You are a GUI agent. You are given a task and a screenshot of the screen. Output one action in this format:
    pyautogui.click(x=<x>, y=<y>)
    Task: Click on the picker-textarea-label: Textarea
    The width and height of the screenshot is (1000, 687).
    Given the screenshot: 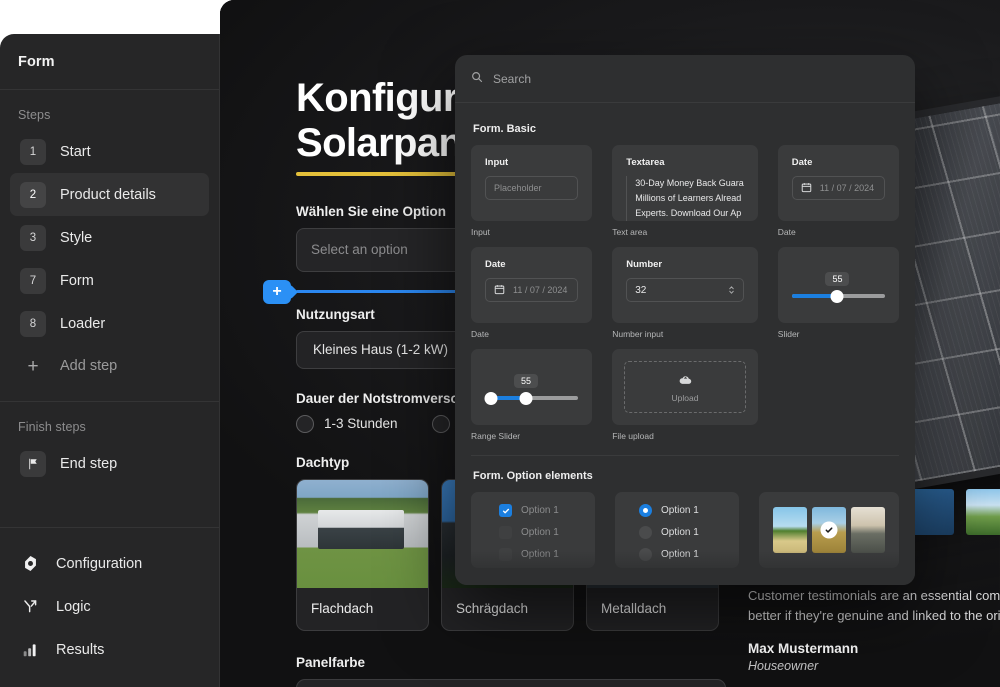 What is the action you would take?
    pyautogui.click(x=645, y=162)
    